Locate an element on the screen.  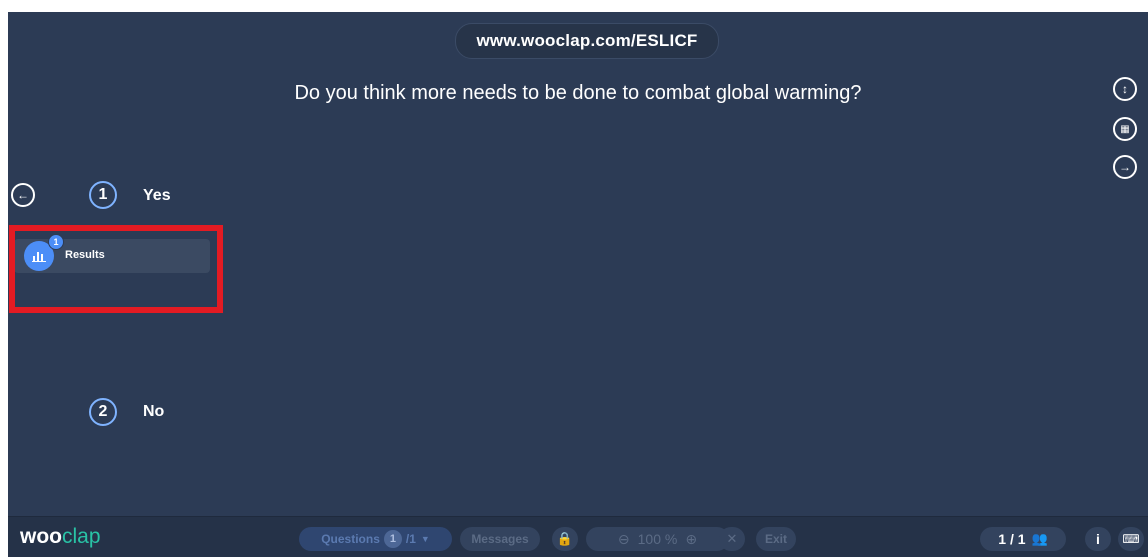
answer-label: No is located at coordinates (154, 411).